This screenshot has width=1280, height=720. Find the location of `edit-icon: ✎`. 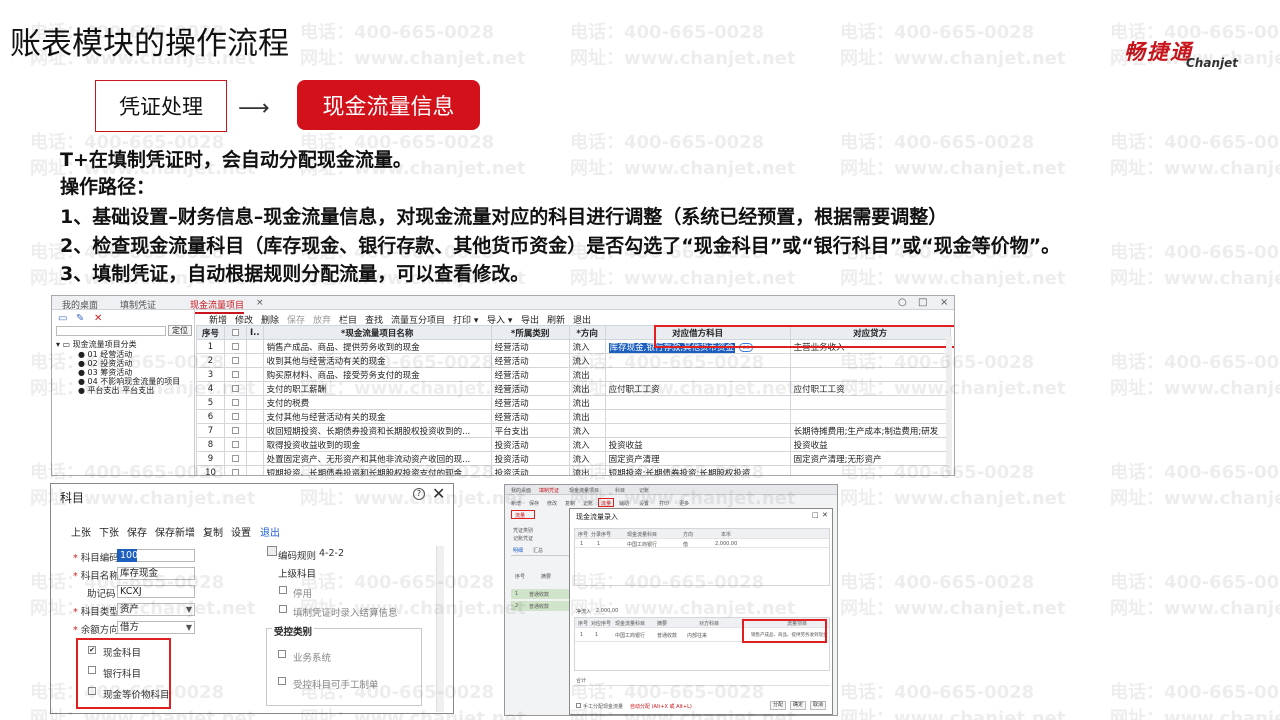

edit-icon: ✎ is located at coordinates (80, 318).